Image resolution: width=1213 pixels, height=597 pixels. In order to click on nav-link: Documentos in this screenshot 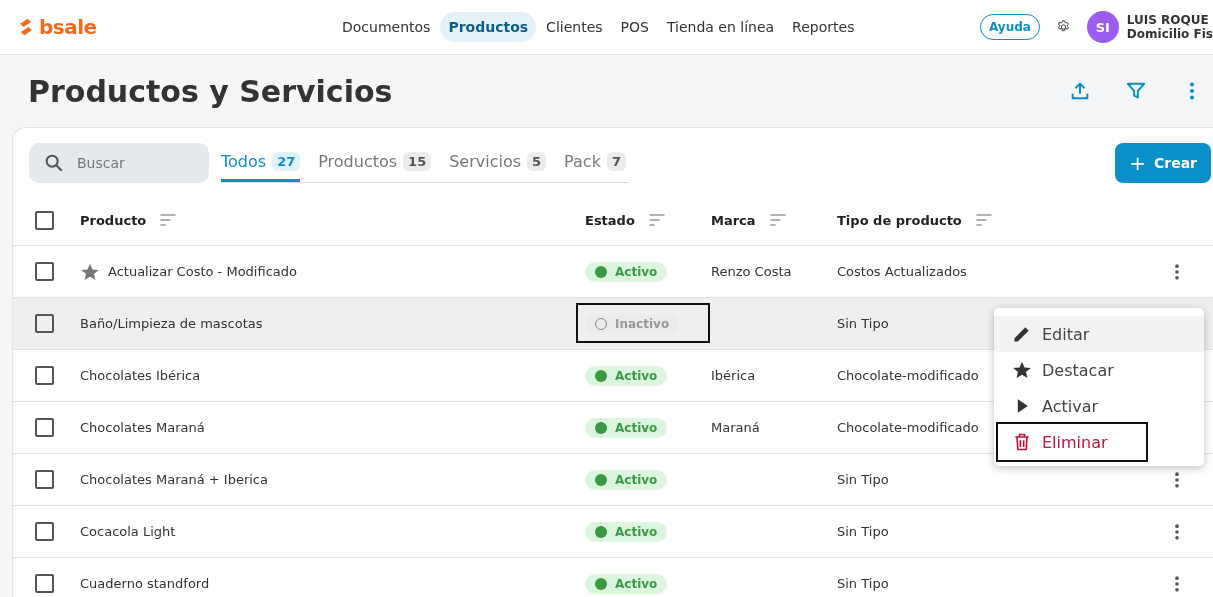, I will do `click(386, 27)`.